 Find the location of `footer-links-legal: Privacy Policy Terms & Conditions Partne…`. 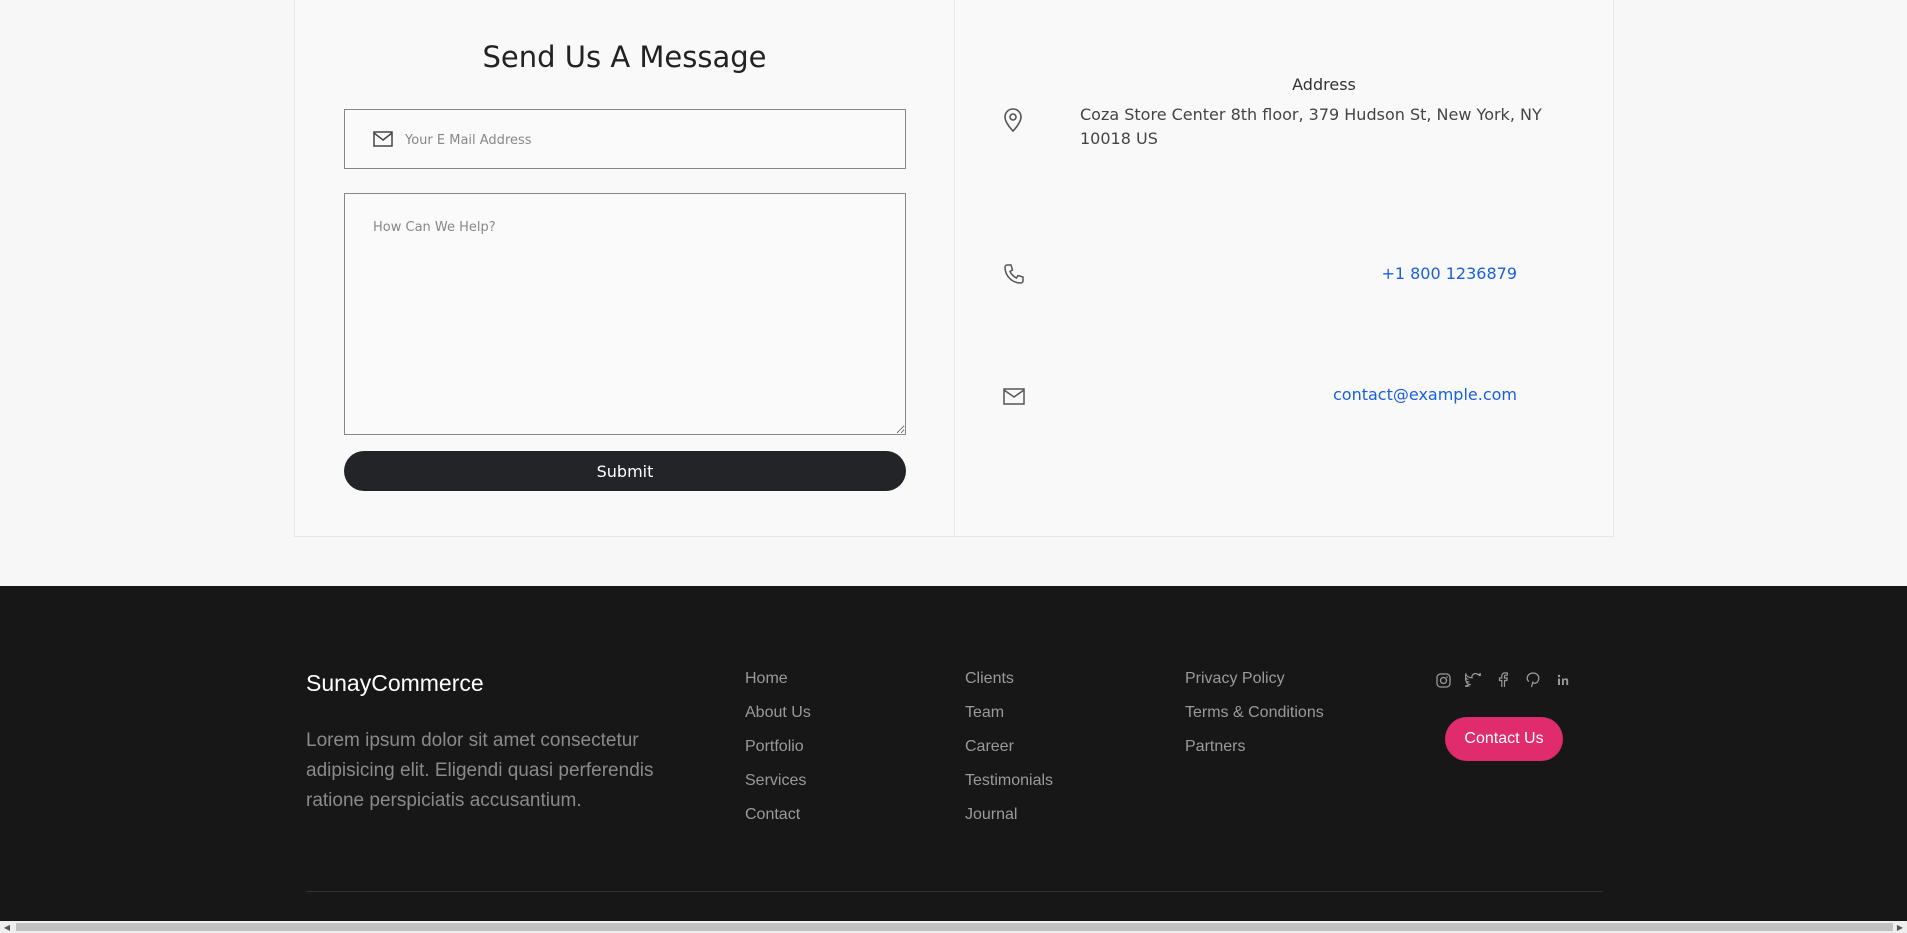

footer-links-legal: Privacy Policy Terms & Conditions Partne… is located at coordinates (1254, 719).